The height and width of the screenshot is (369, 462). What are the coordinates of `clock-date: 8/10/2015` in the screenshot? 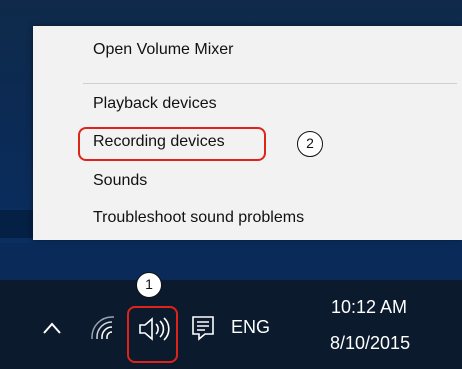 It's located at (370, 343).